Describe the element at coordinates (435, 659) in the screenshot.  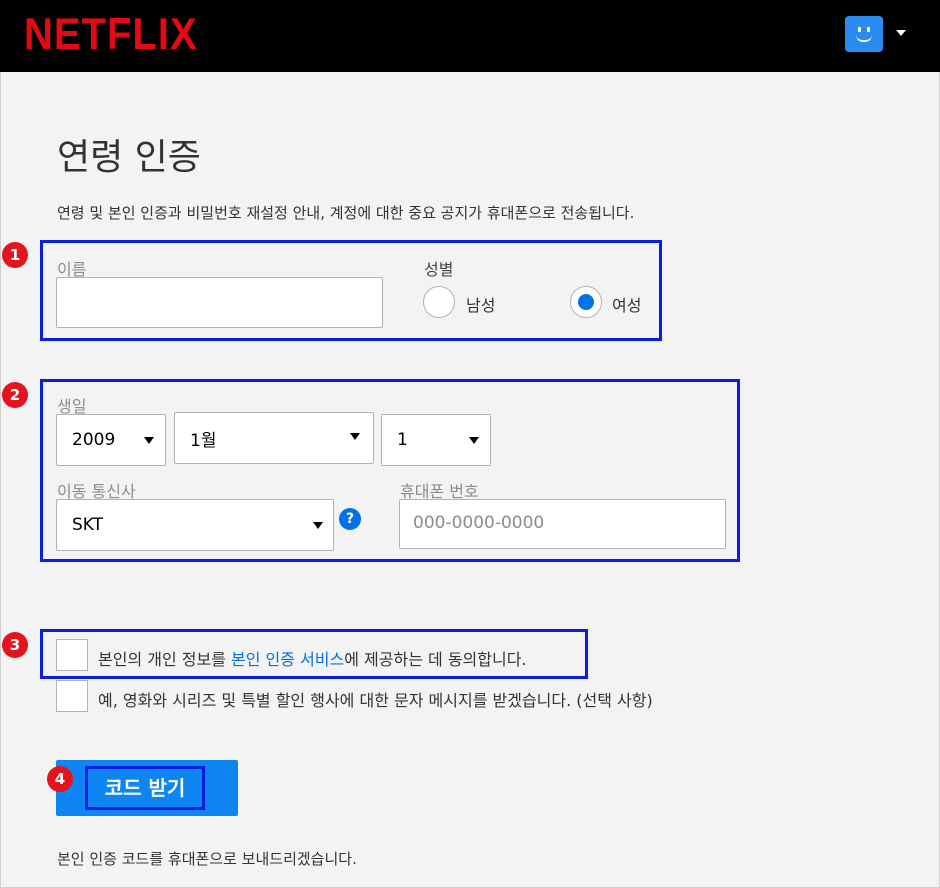
I see `consent-text-post: 에 제공하는 데 동의합니다.` at that location.